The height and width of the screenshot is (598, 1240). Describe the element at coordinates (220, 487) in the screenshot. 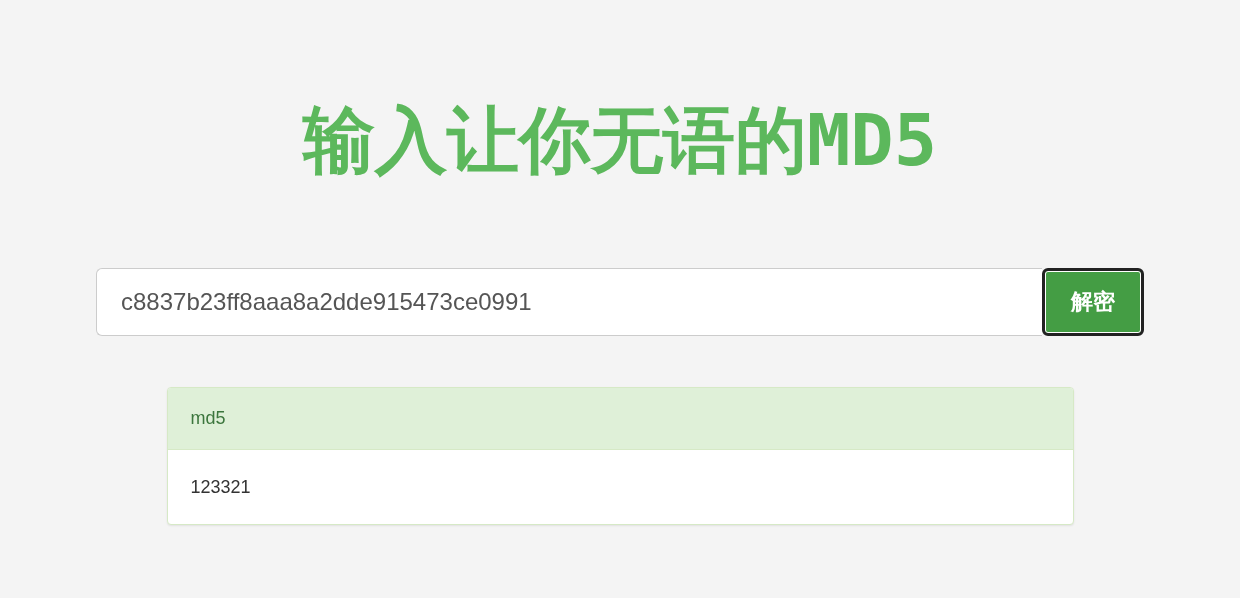

I see `result-text: 123321` at that location.